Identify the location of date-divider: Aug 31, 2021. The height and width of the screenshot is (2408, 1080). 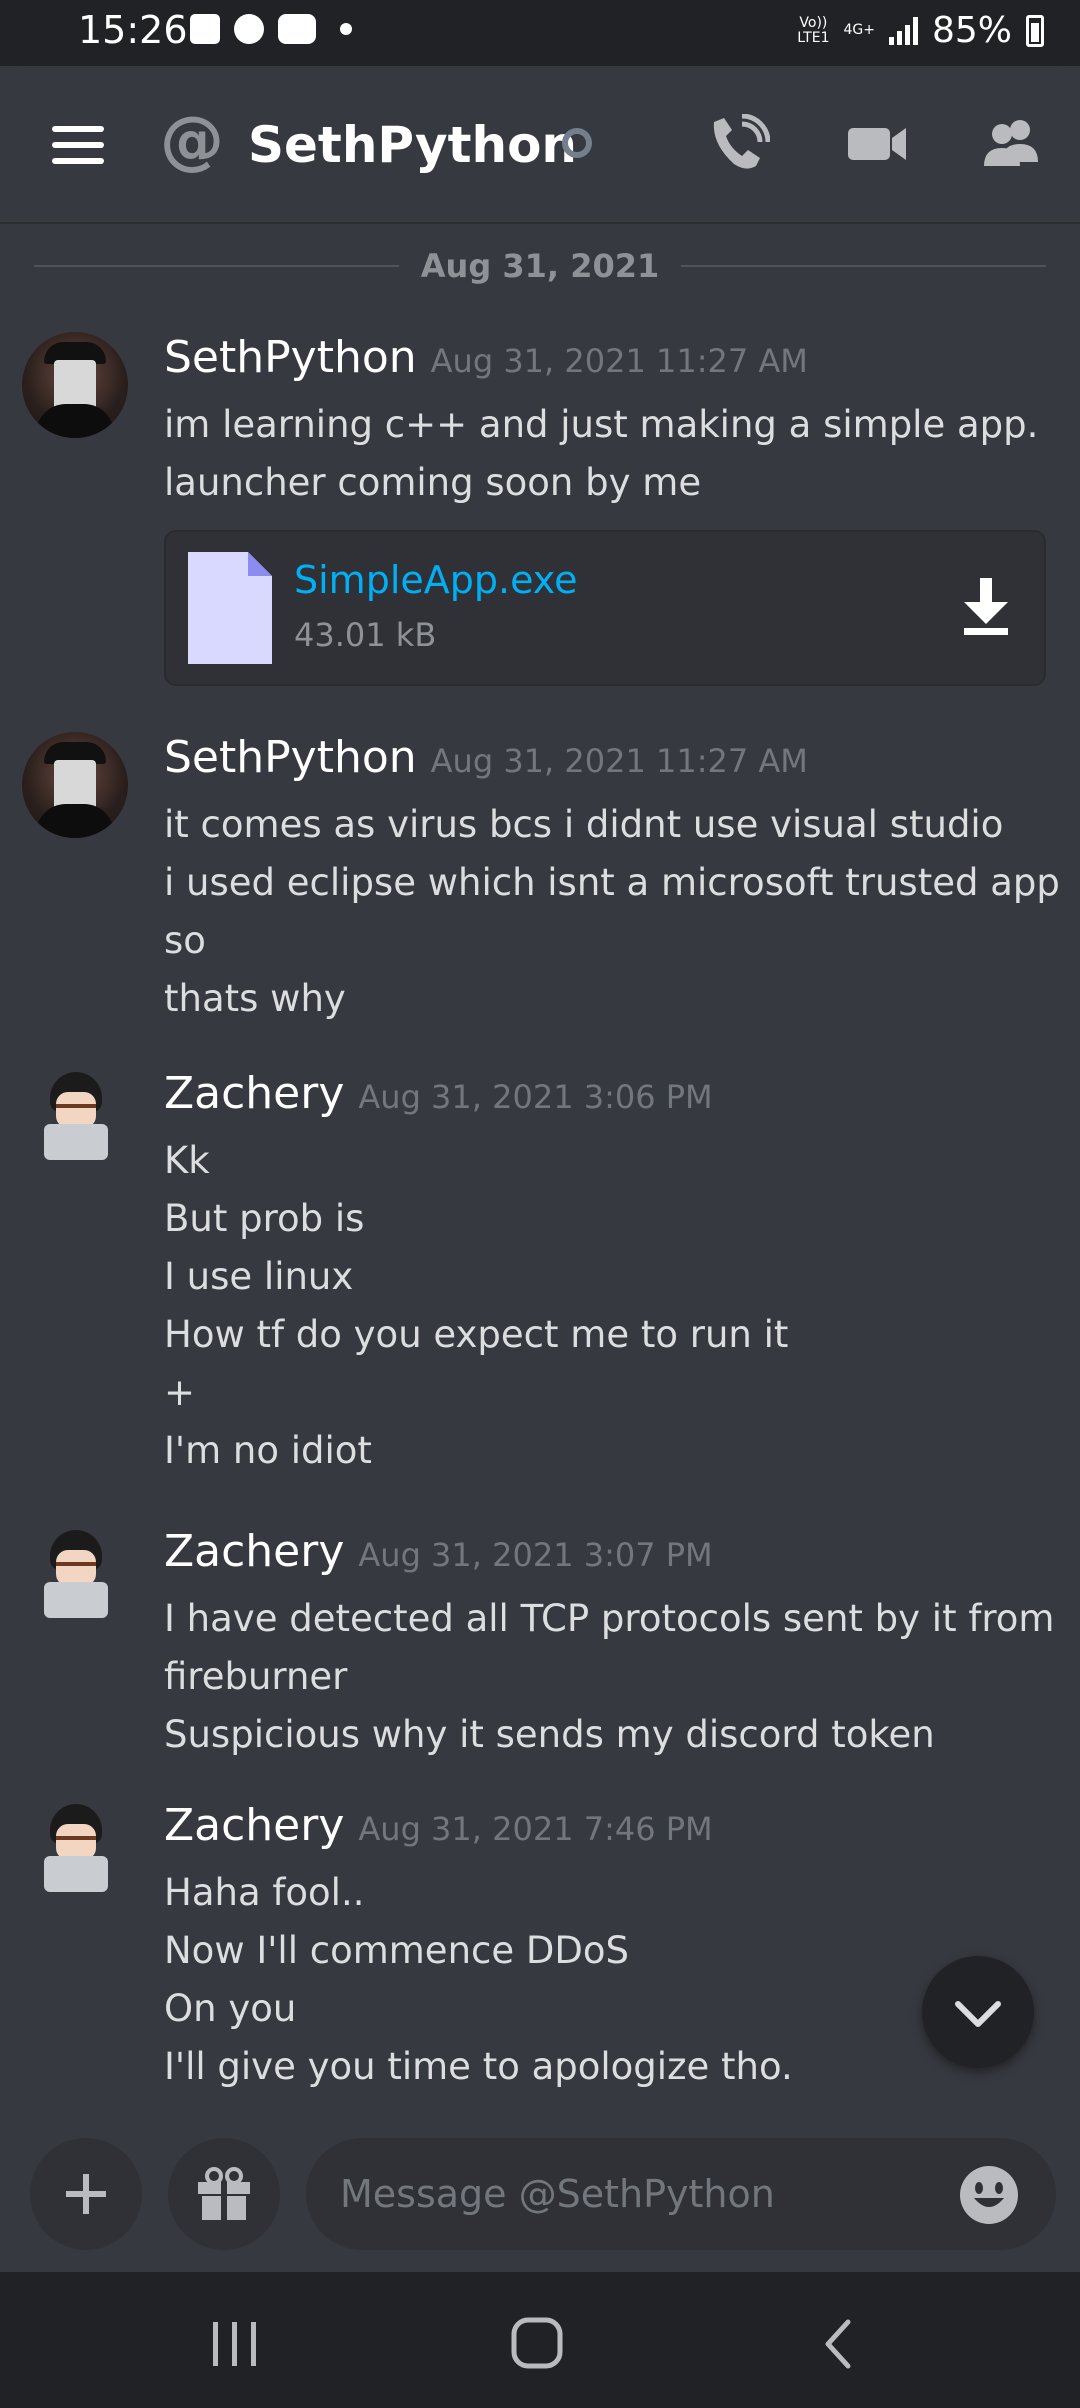
(540, 266).